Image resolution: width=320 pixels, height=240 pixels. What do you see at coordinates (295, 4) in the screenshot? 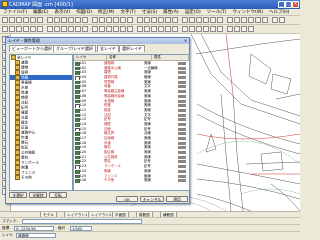
I see `close-icon: ×` at bounding box center [295, 4].